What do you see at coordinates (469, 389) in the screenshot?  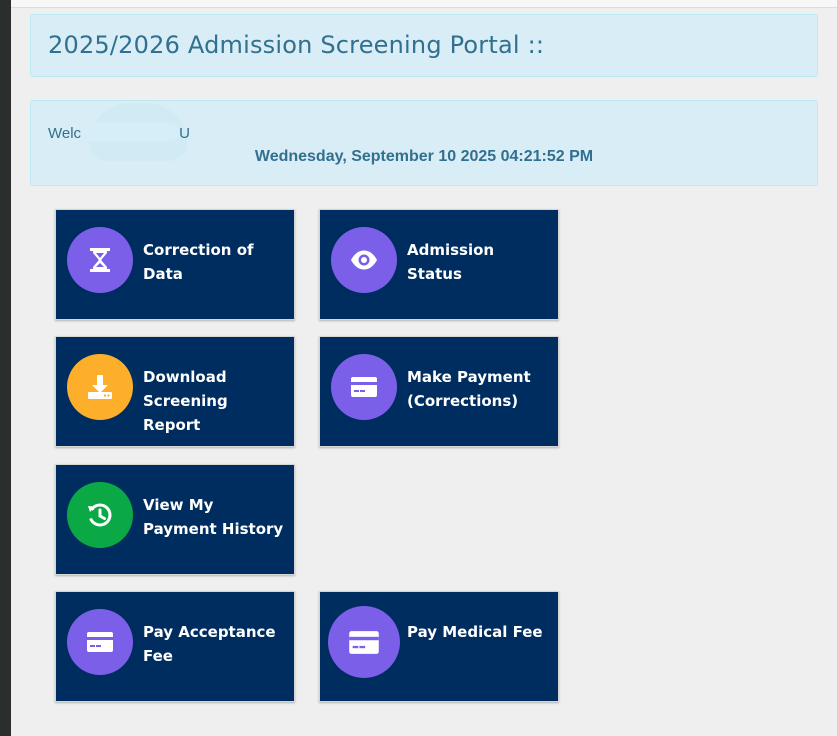 I see `tile-label: Make Payment (Corrections)` at bounding box center [469, 389].